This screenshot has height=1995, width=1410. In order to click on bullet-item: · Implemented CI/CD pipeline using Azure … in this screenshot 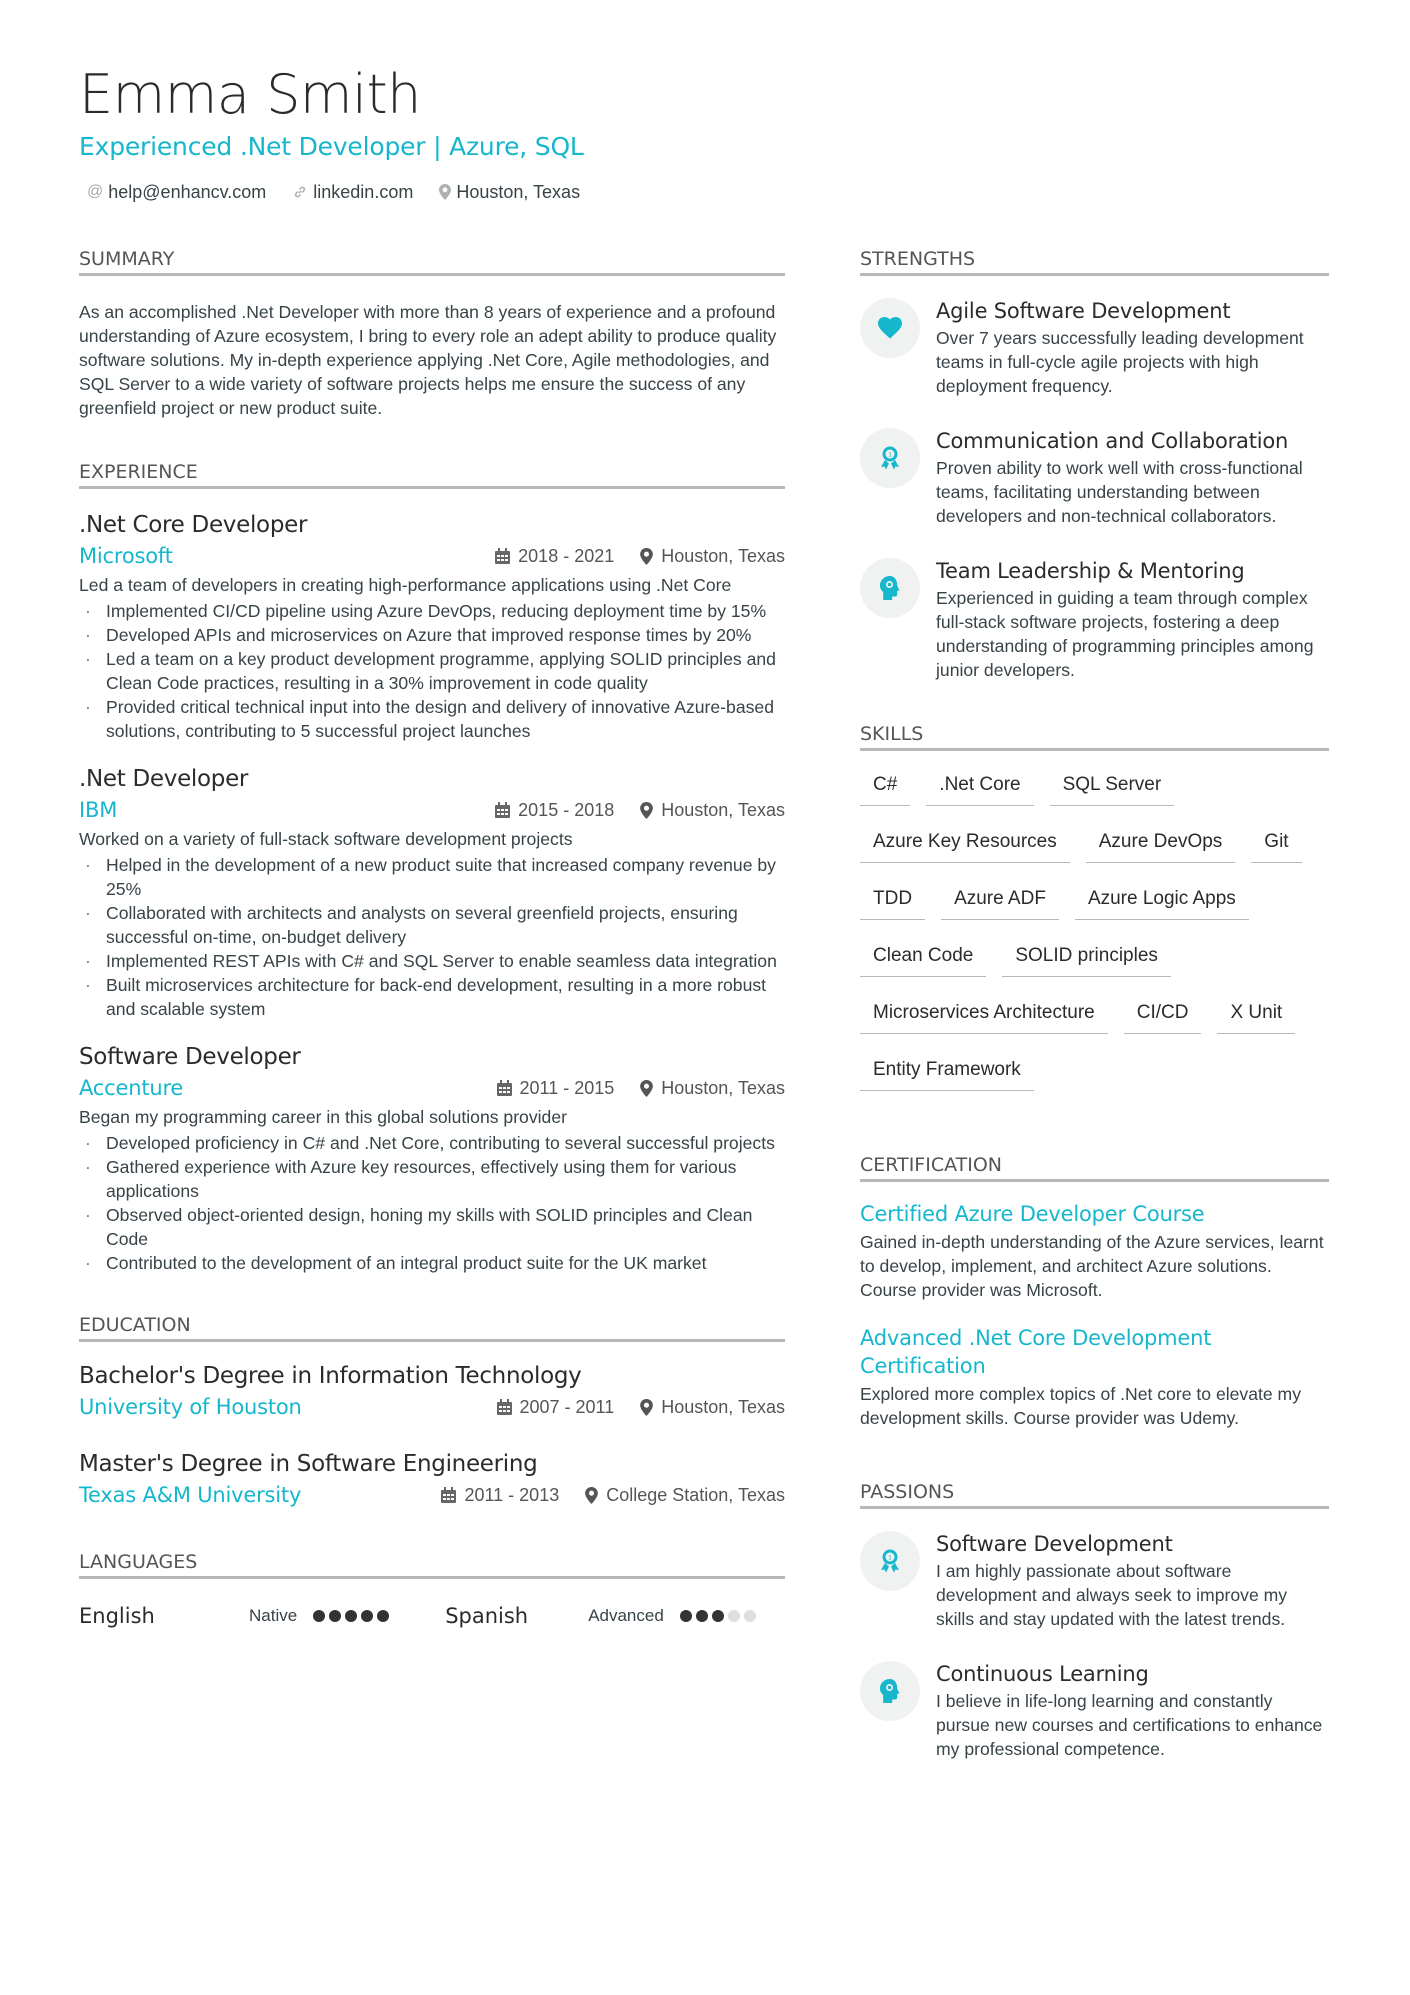, I will do `click(426, 611)`.